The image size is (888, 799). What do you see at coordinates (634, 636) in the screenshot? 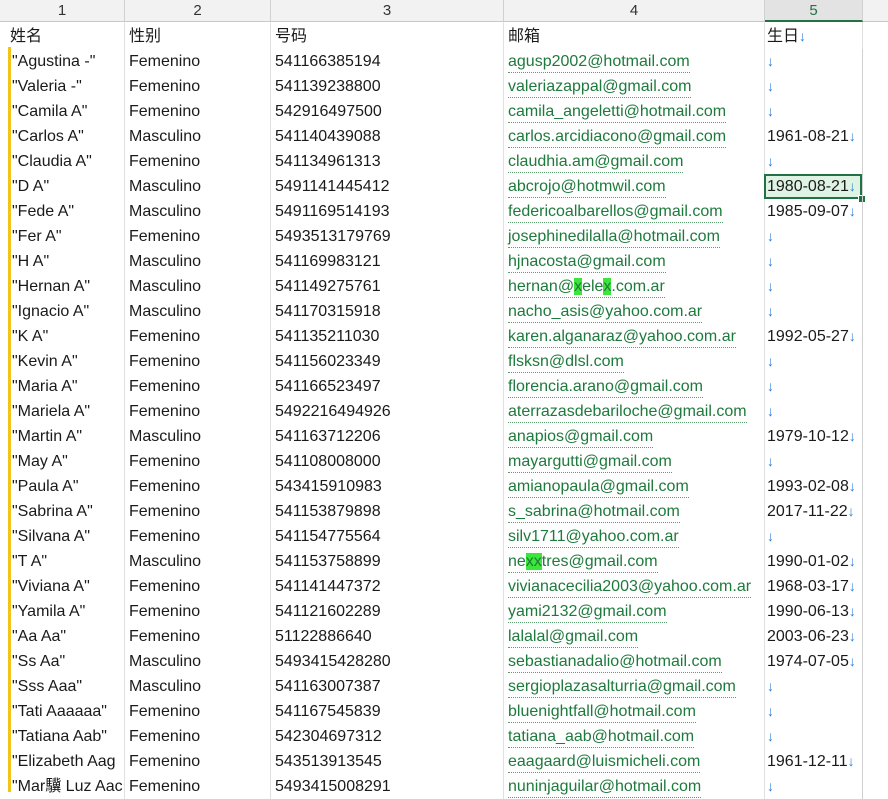
I see `cell-email: lalalal@gmail.com` at bounding box center [634, 636].